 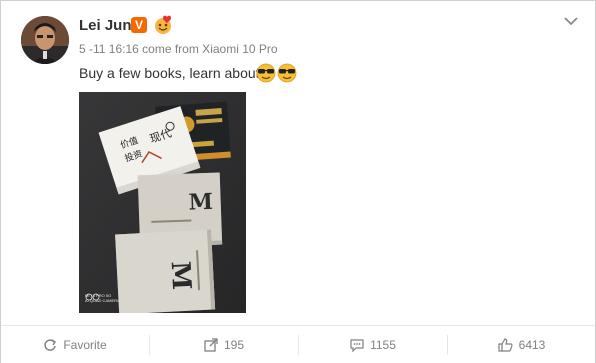 What do you see at coordinates (211, 344) in the screenshot?
I see `share-icon` at bounding box center [211, 344].